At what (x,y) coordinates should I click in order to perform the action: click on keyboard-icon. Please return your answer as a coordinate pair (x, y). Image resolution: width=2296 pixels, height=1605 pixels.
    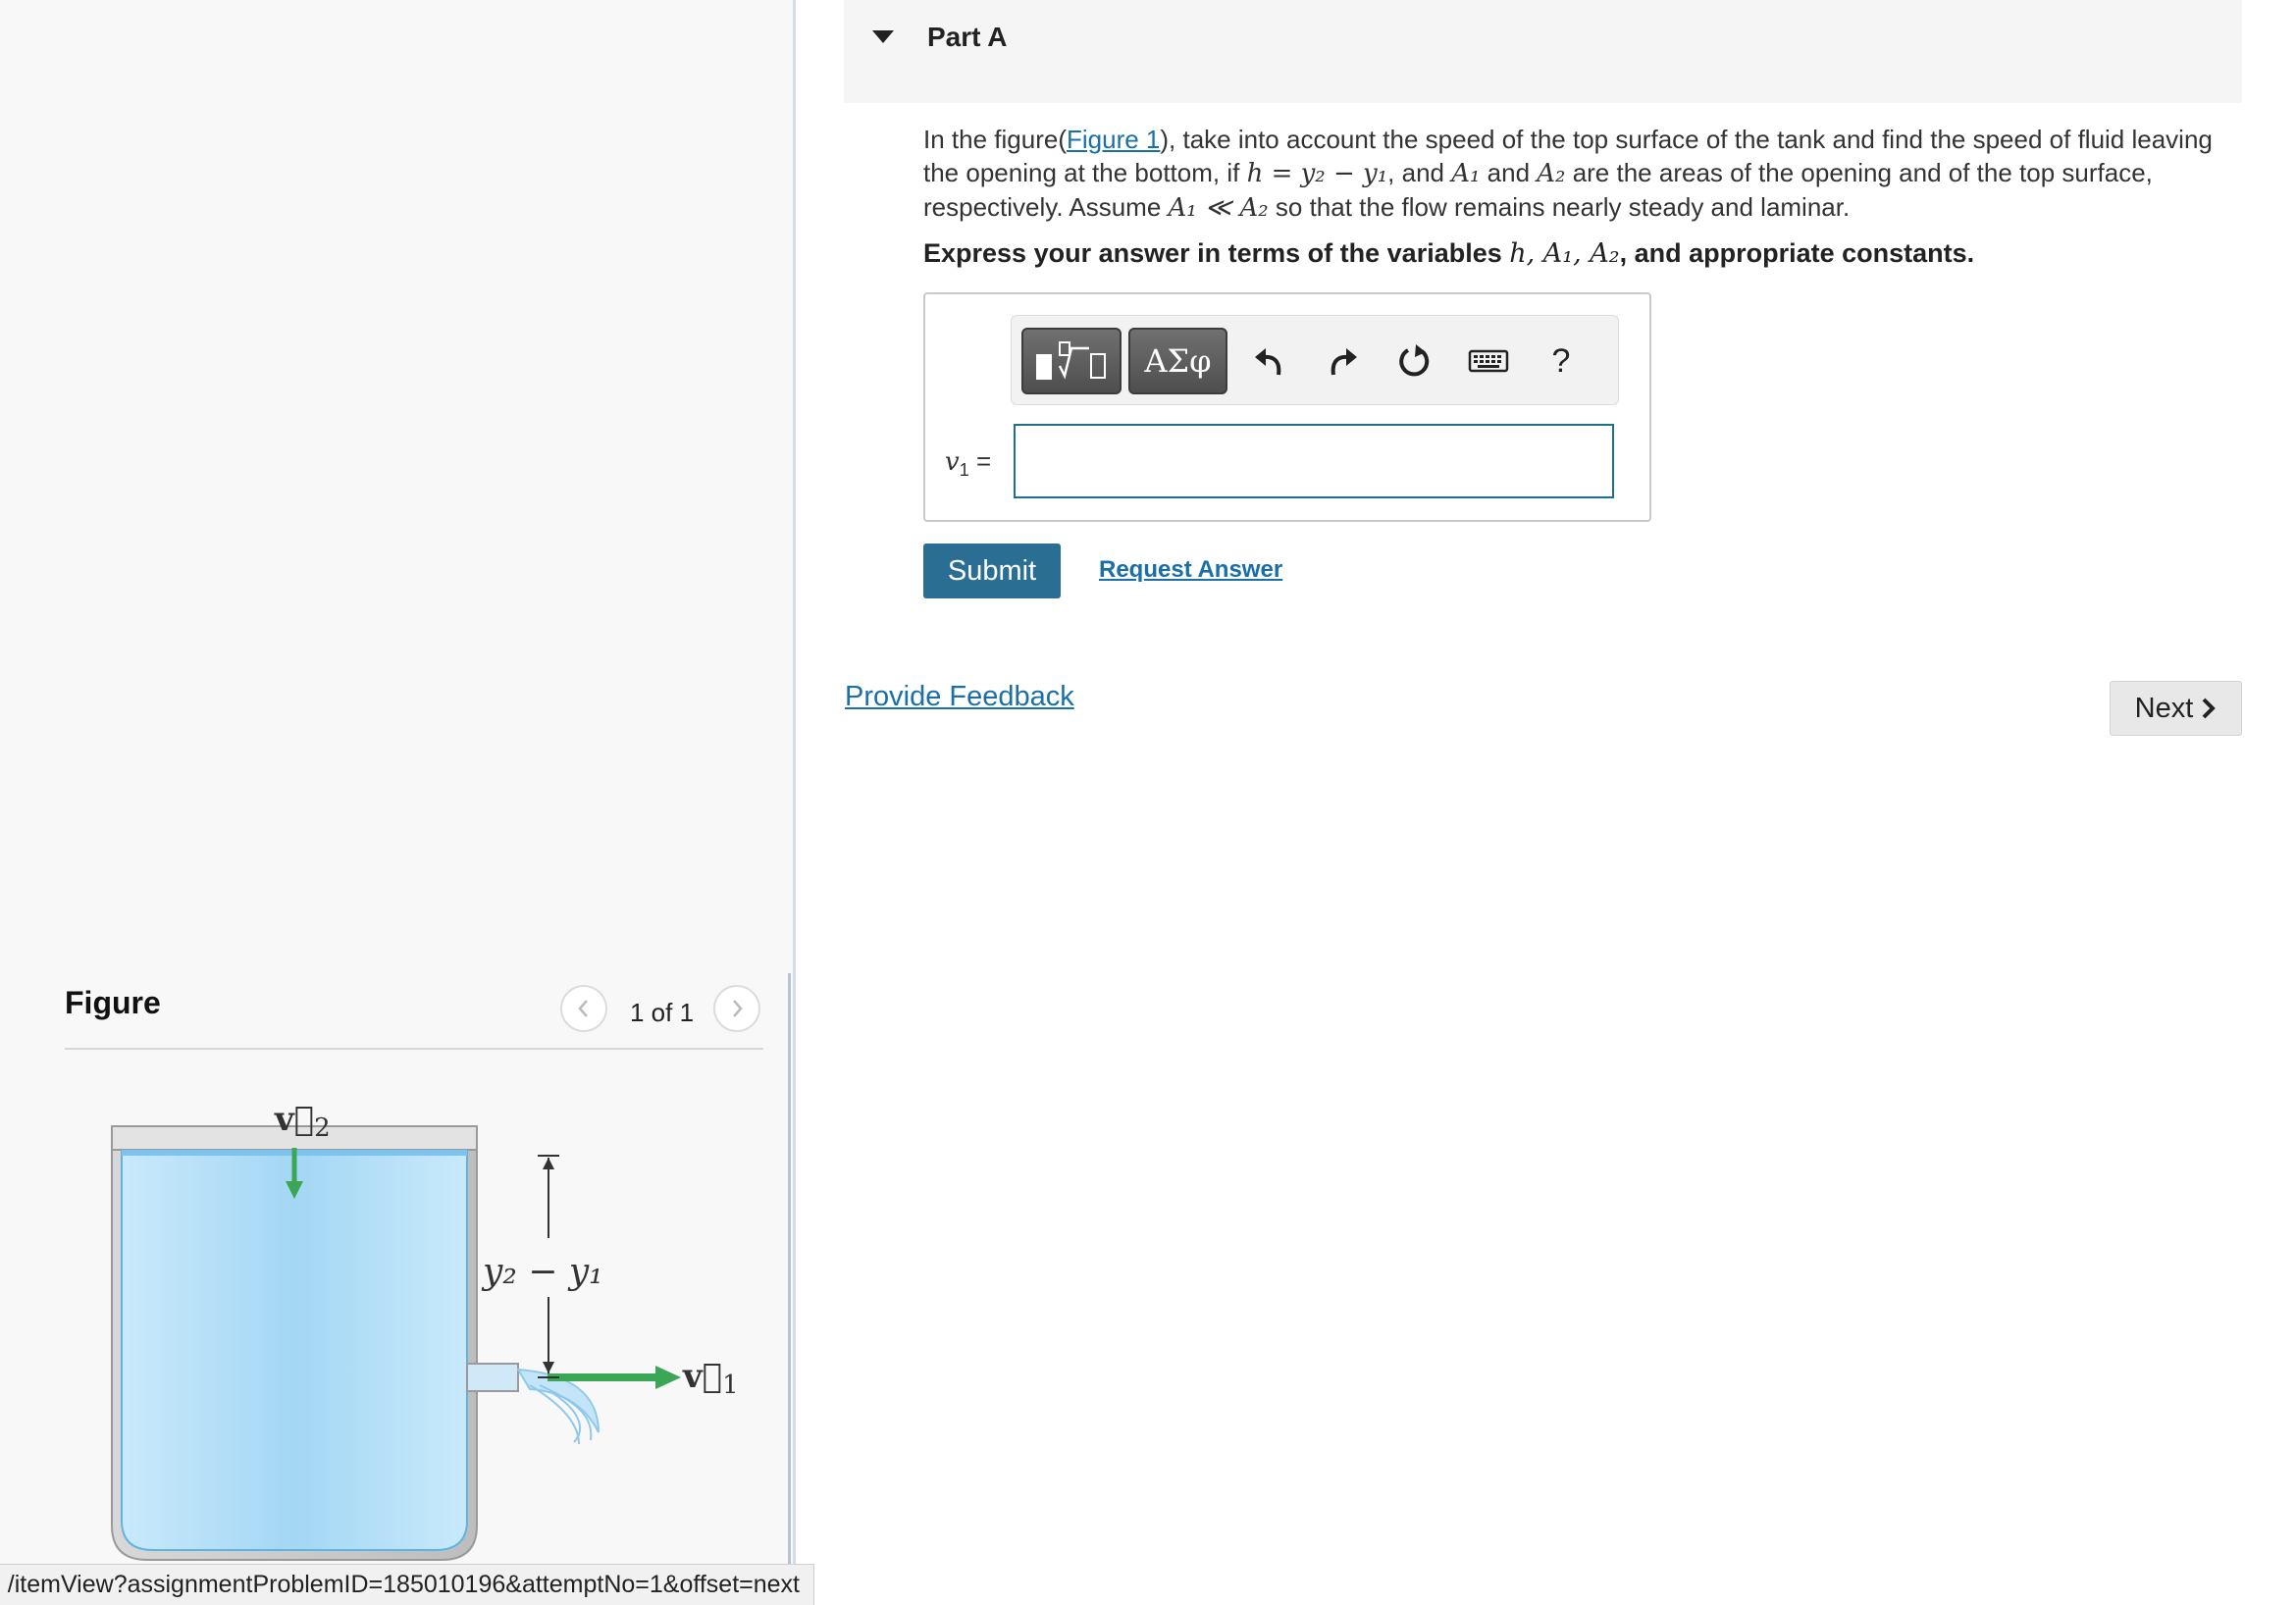
    Looking at the image, I should click on (1488, 361).